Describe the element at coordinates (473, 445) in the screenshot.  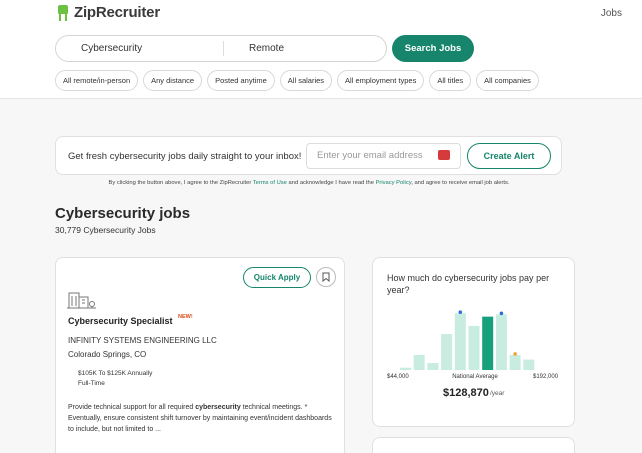
I see `next-card` at that location.